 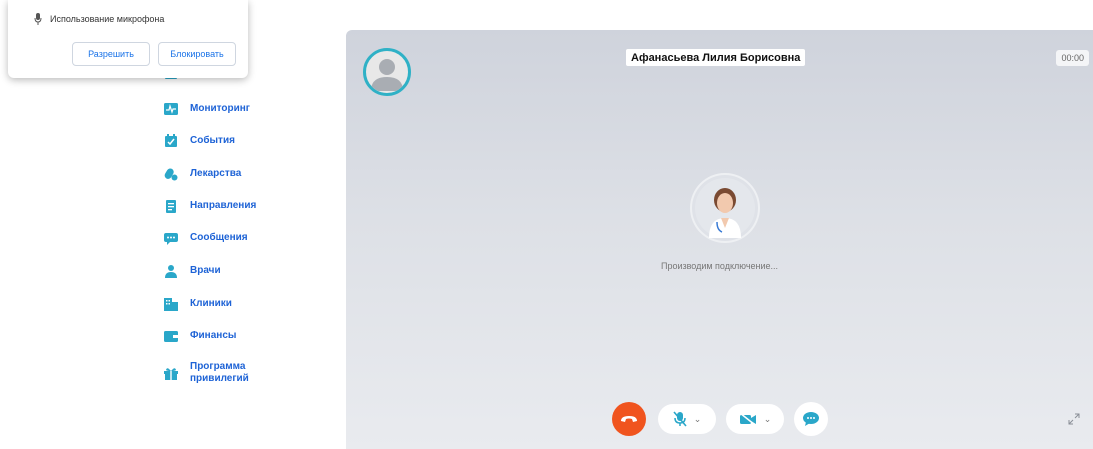 What do you see at coordinates (747, 419) in the screenshot?
I see `camera-off-icon` at bounding box center [747, 419].